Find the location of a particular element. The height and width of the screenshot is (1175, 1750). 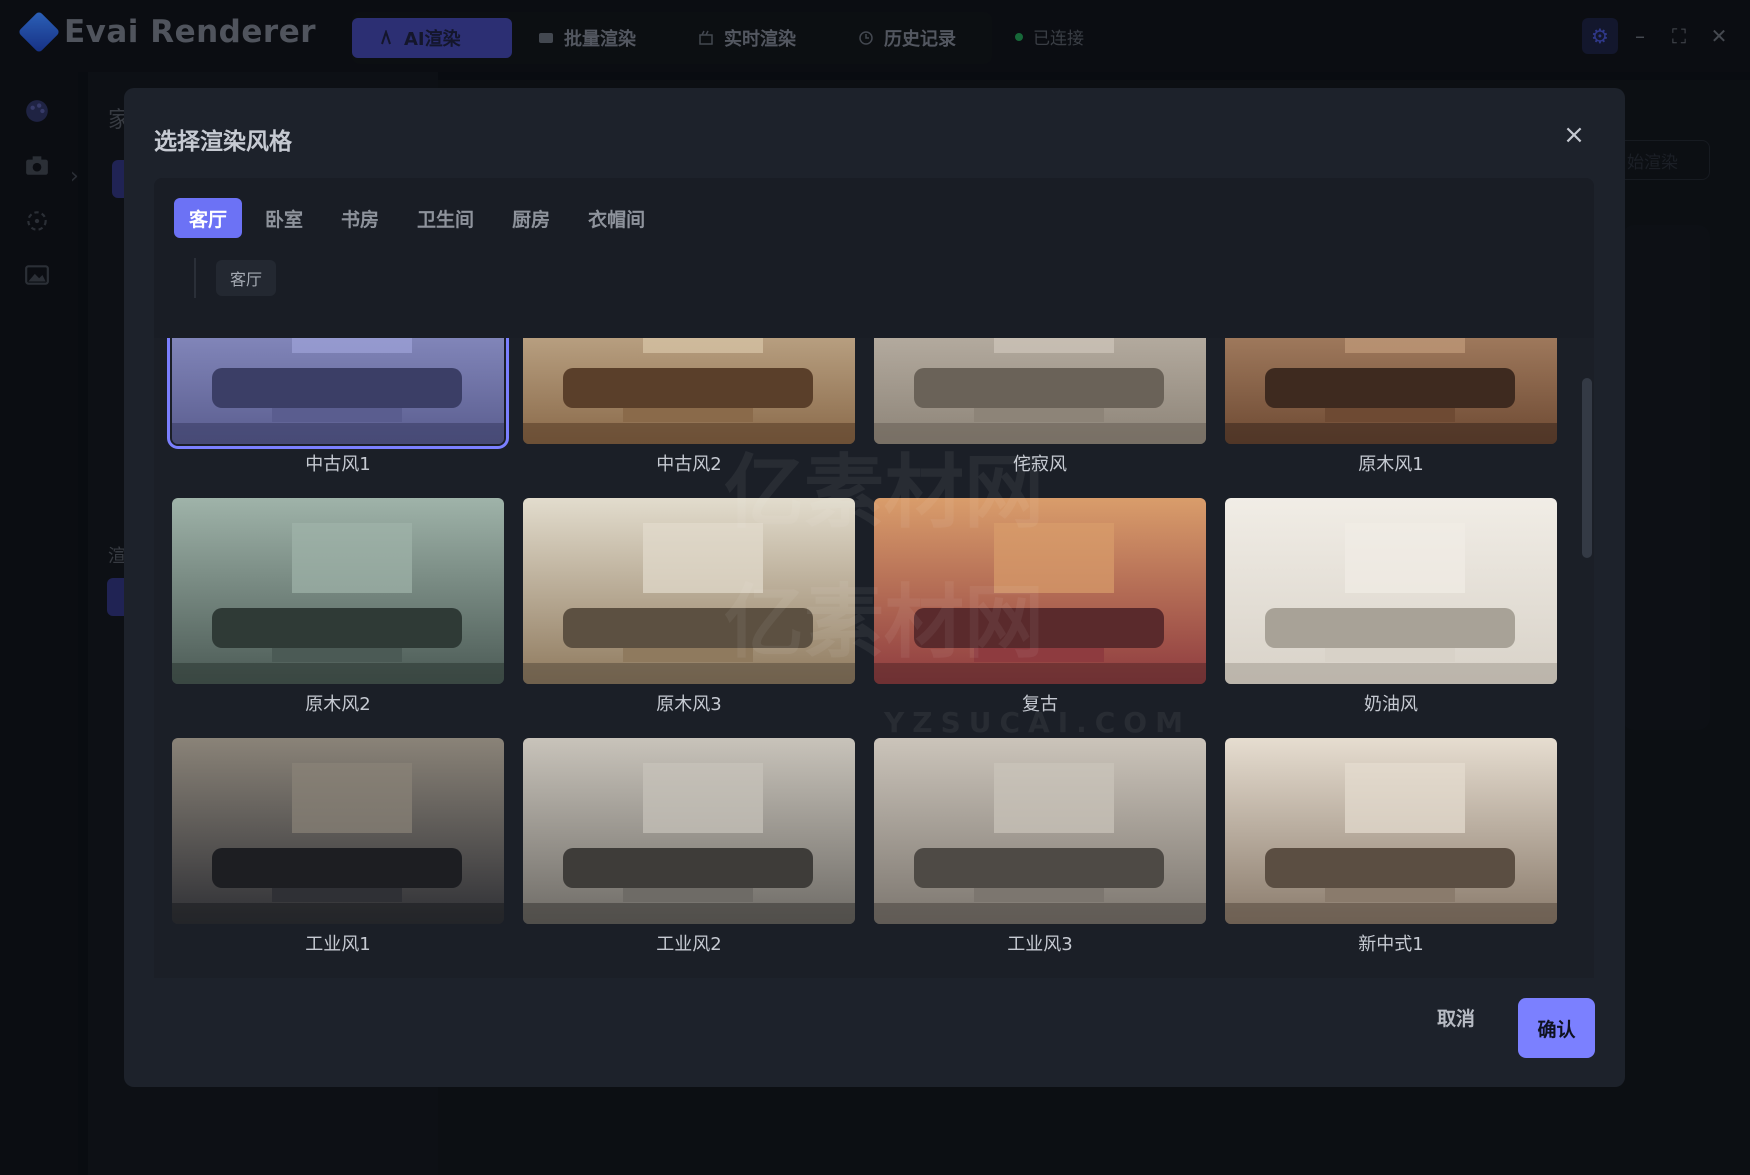

style-card-label: 原木风1 is located at coordinates (1391, 464).